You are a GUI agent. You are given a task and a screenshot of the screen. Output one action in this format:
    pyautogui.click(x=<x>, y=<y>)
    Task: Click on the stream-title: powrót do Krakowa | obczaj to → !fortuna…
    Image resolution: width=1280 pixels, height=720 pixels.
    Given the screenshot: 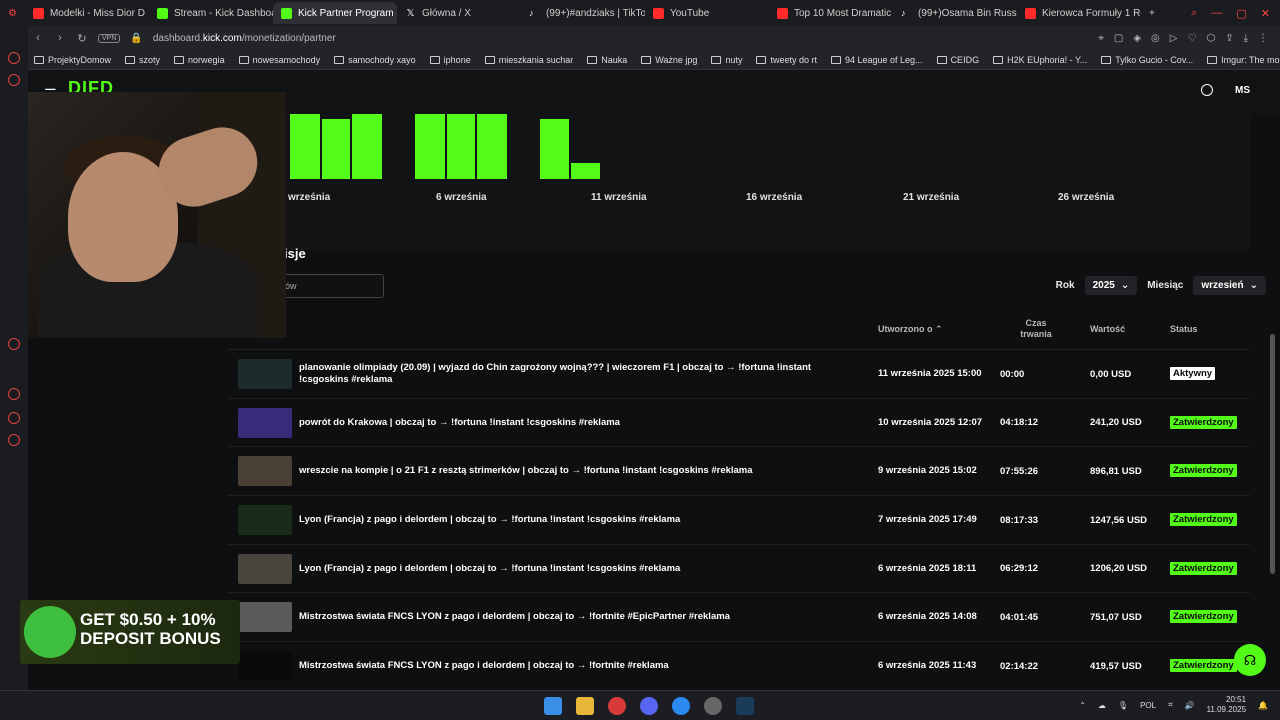 What is the action you would take?
    pyautogui.click(x=559, y=423)
    